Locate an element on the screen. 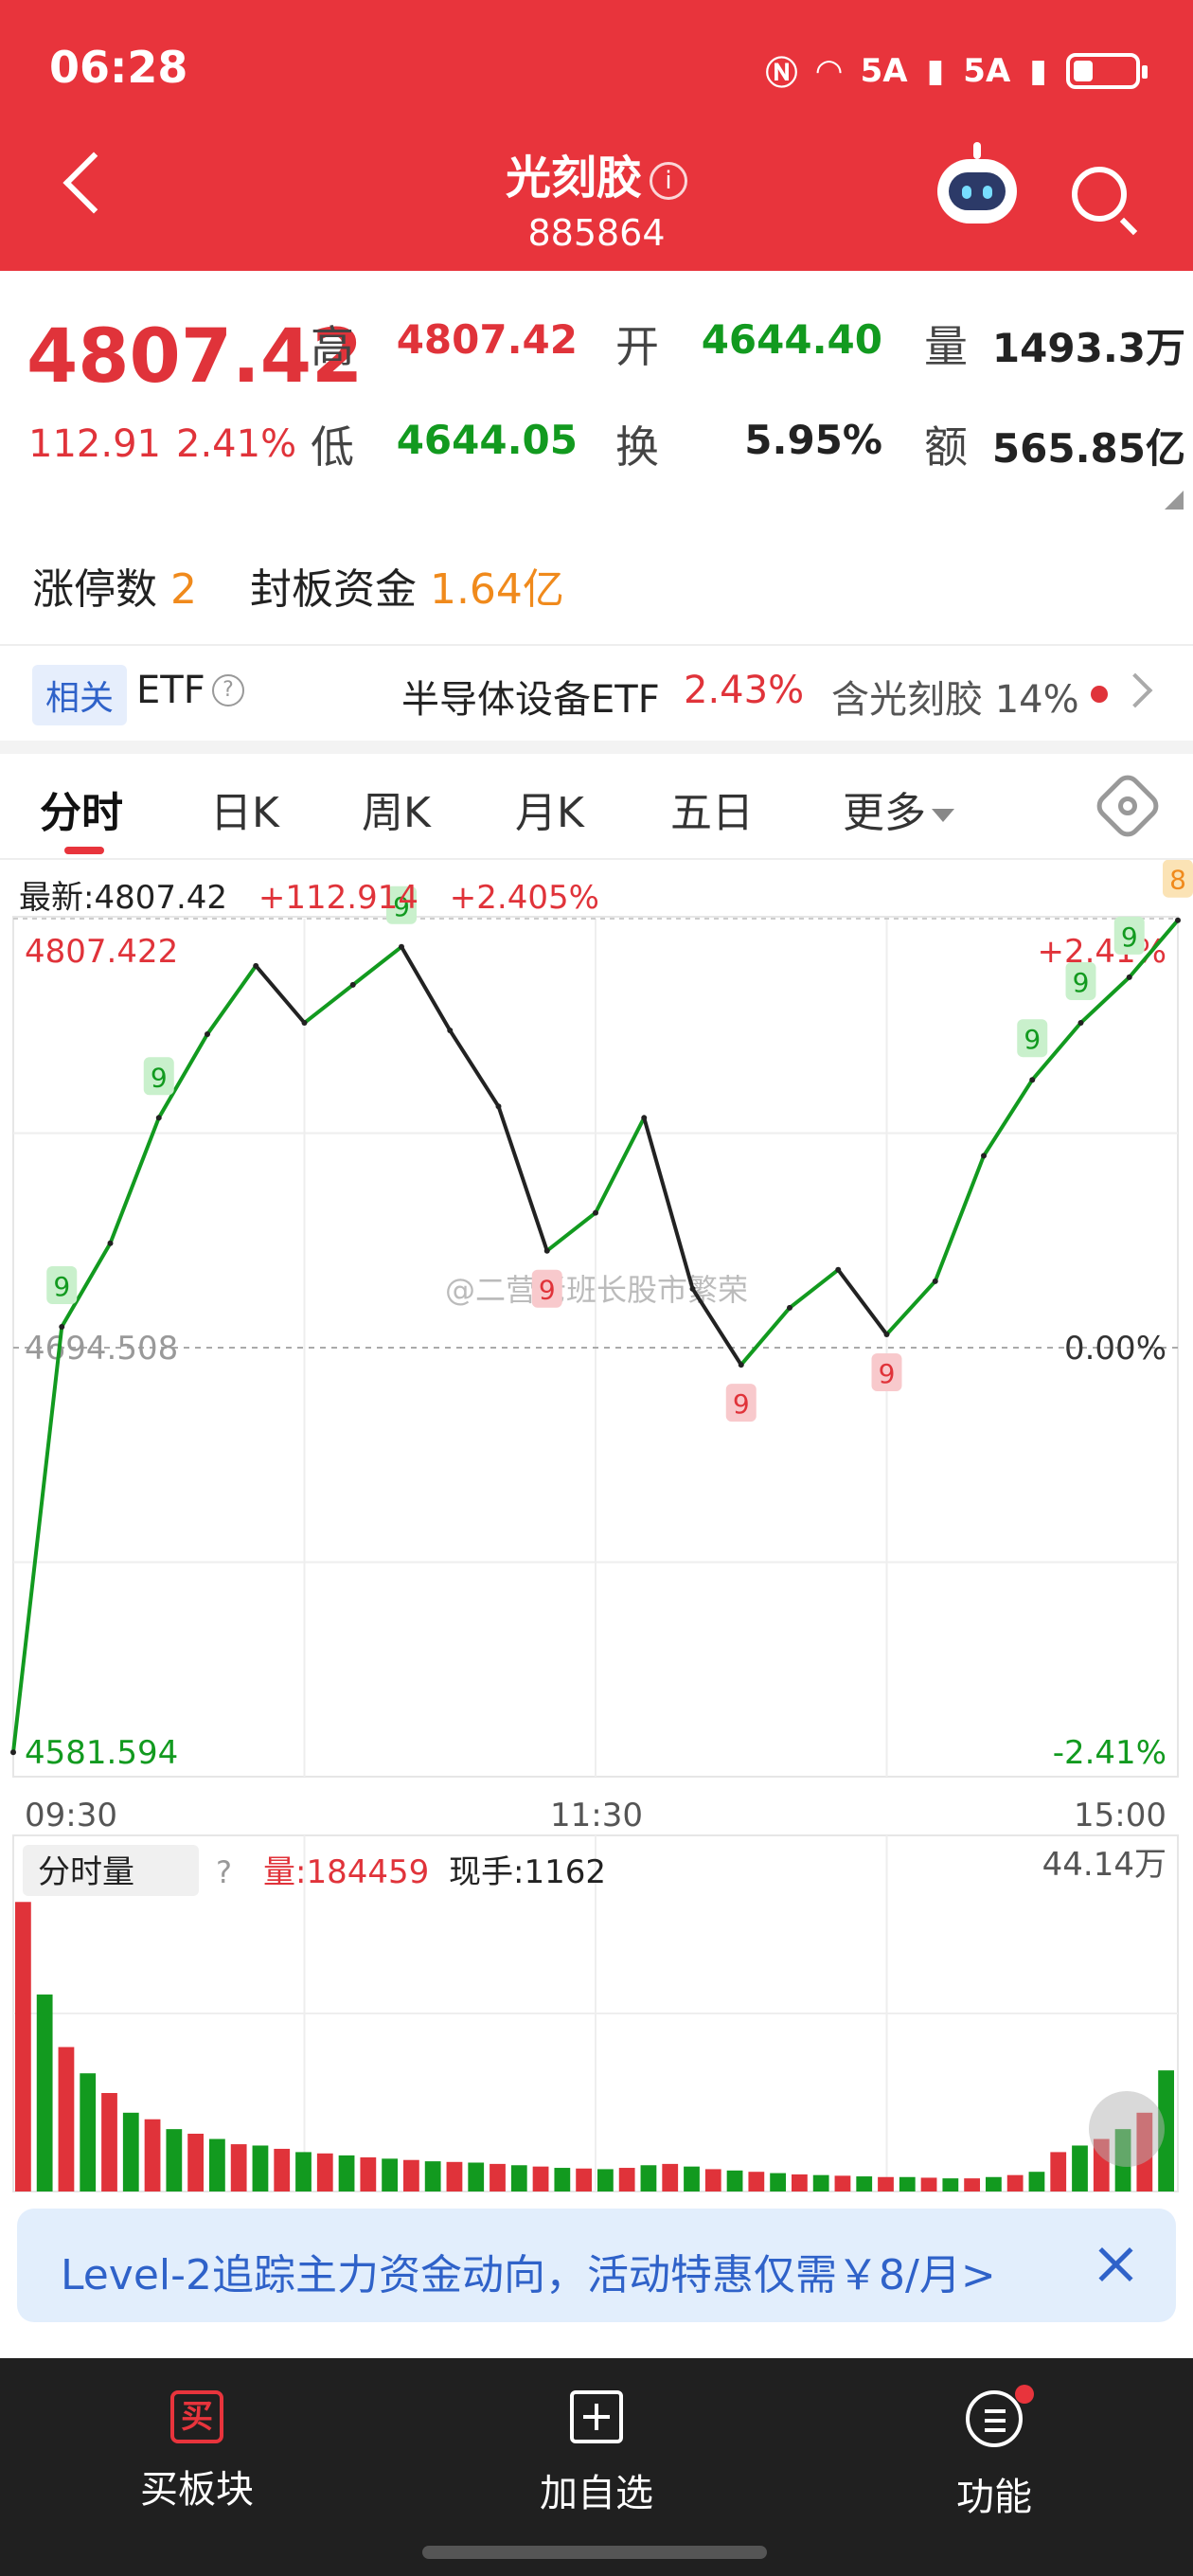 This screenshot has height=2576, width=1193. nav-add-watchlist: 加自选 is located at coordinates (596, 2453).